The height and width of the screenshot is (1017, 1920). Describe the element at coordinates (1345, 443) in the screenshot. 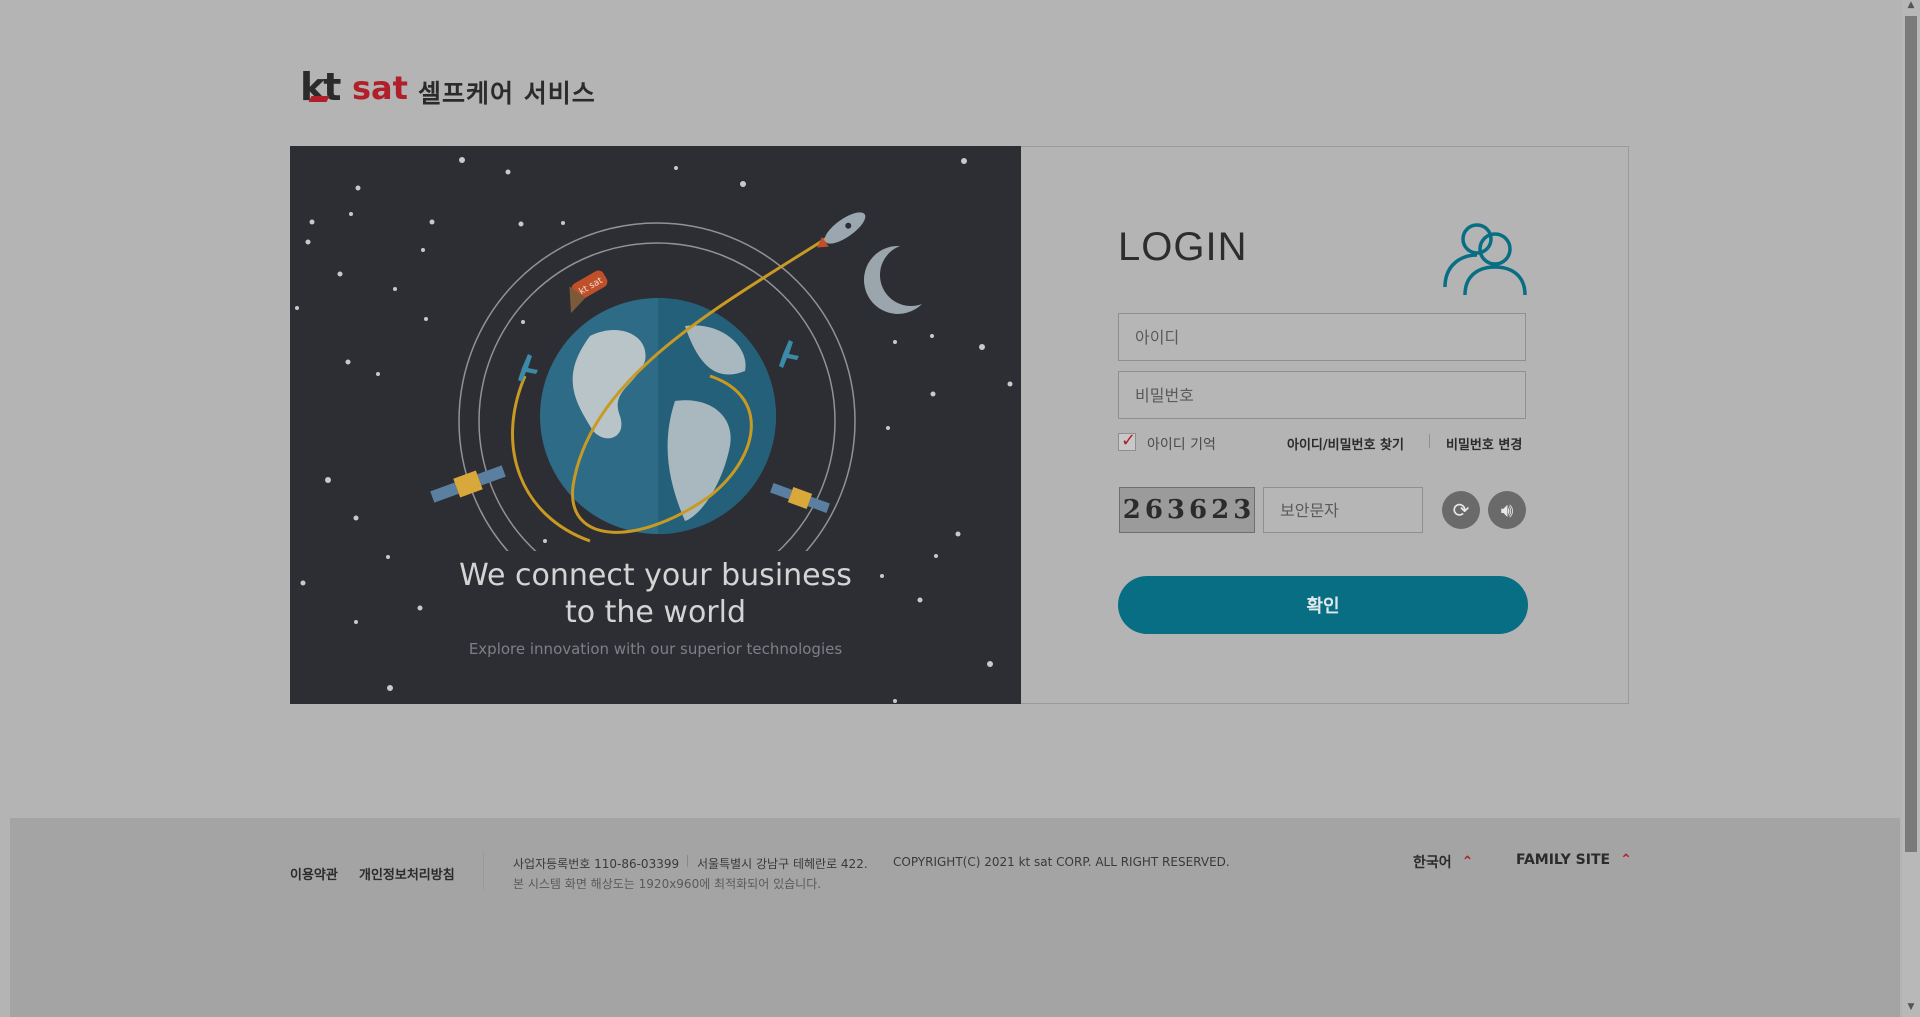

I see `find-id-password-link: 아이디/비밀번호 찾기` at that location.